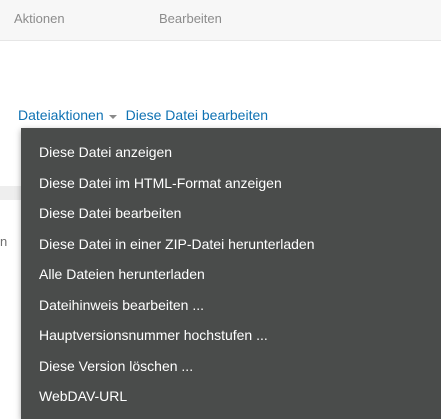  What do you see at coordinates (190, 18) in the screenshot?
I see `edit-tab: Bearbeiten` at bounding box center [190, 18].